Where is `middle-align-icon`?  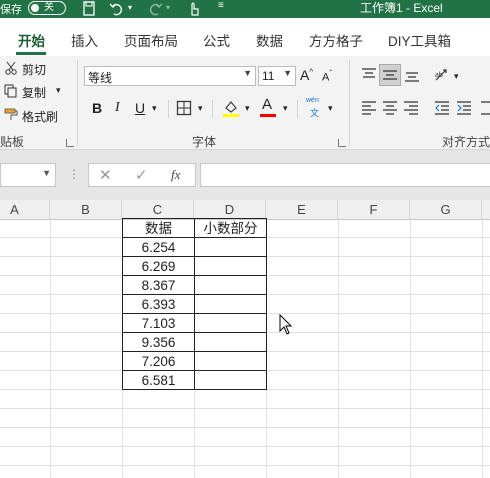
middle-align-icon is located at coordinates (390, 75).